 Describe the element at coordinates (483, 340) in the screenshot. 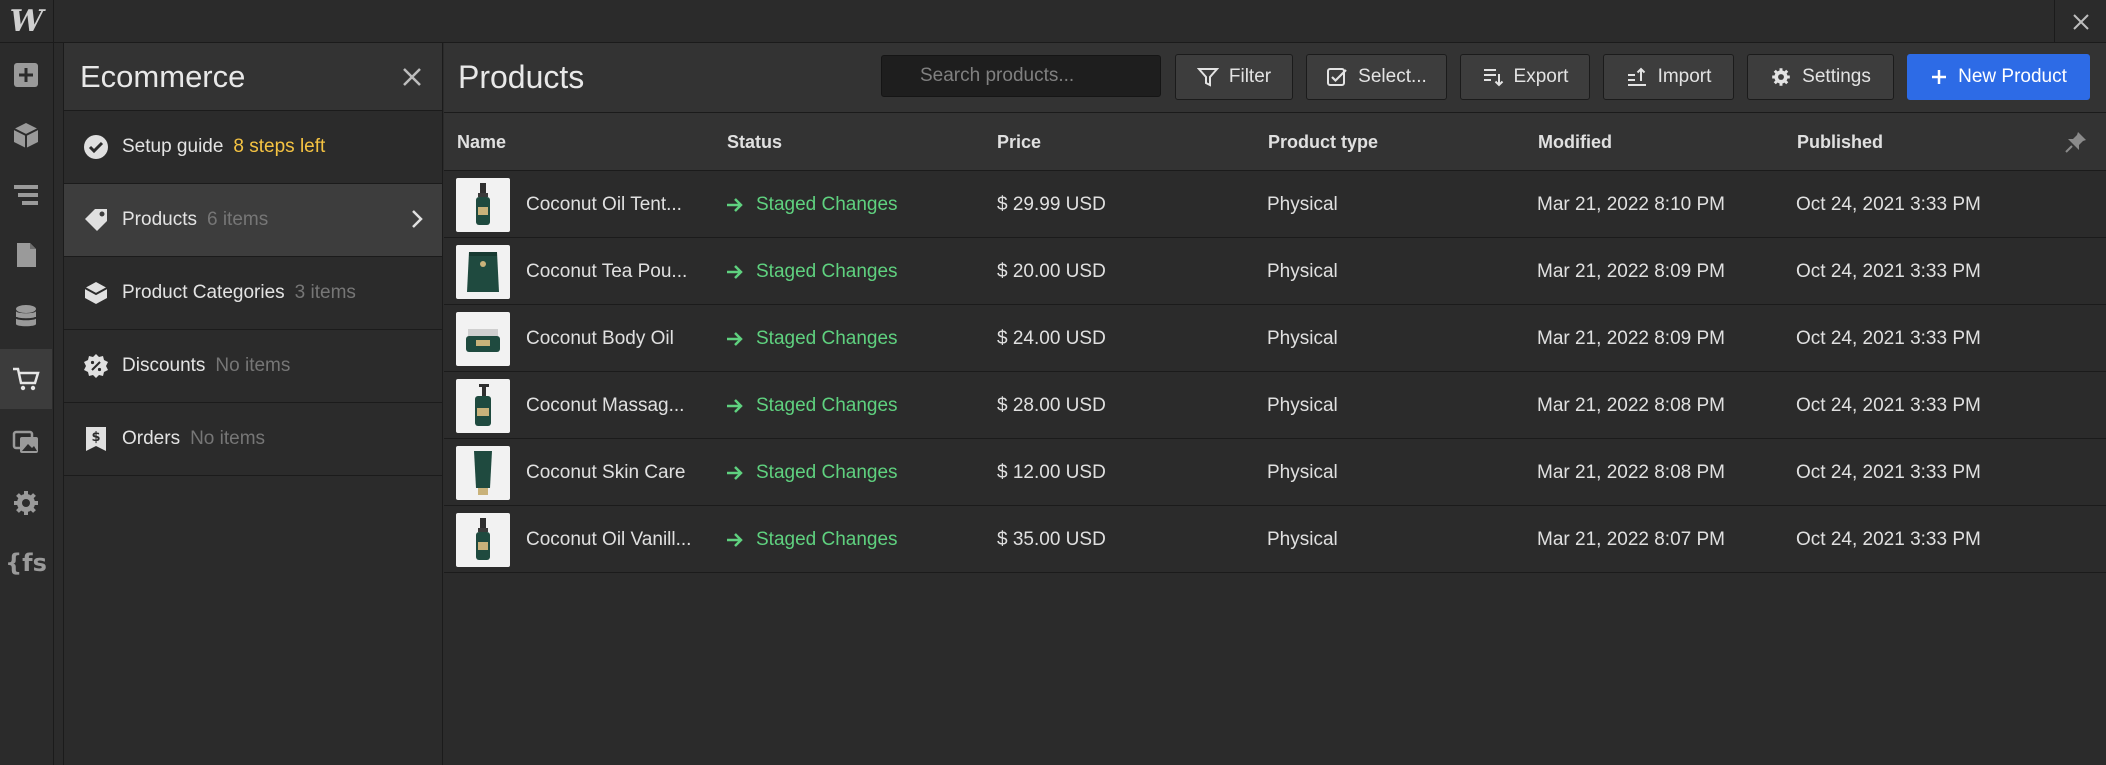

I see `jar-icon` at that location.